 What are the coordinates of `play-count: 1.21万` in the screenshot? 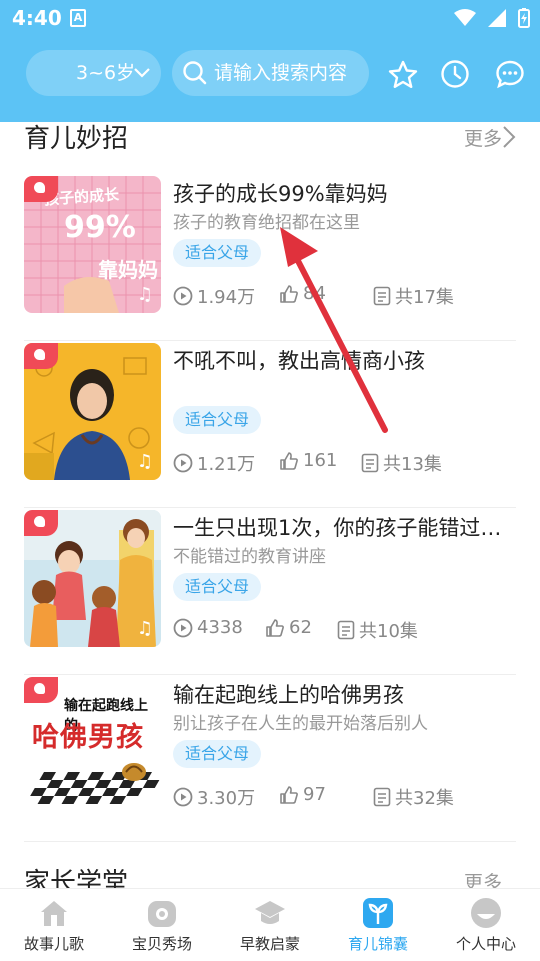 It's located at (214, 463).